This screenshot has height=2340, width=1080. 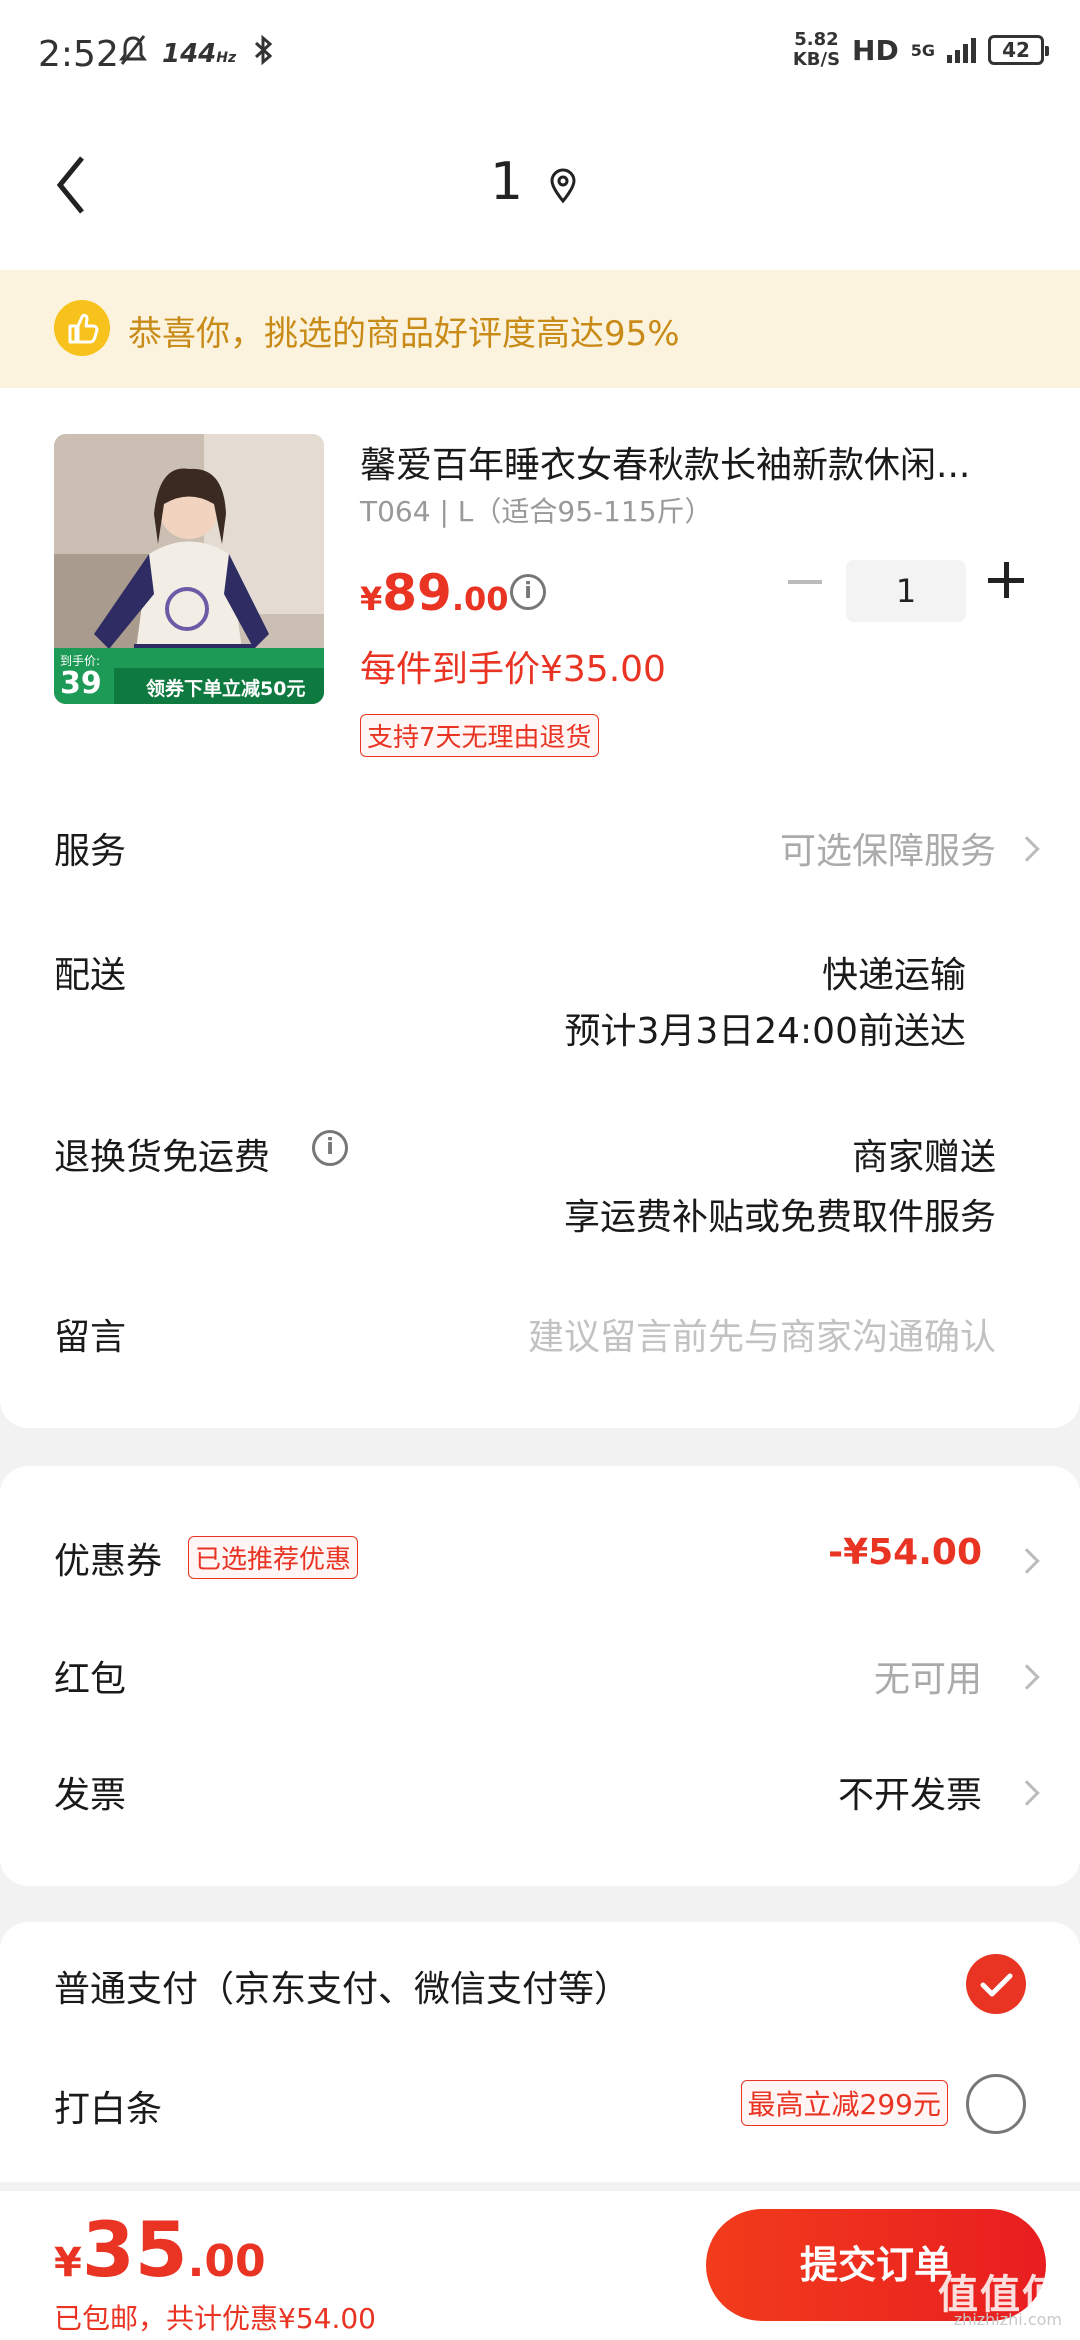 What do you see at coordinates (226, 689) in the screenshot?
I see `image-badge-promo: 领券下单立减50元` at bounding box center [226, 689].